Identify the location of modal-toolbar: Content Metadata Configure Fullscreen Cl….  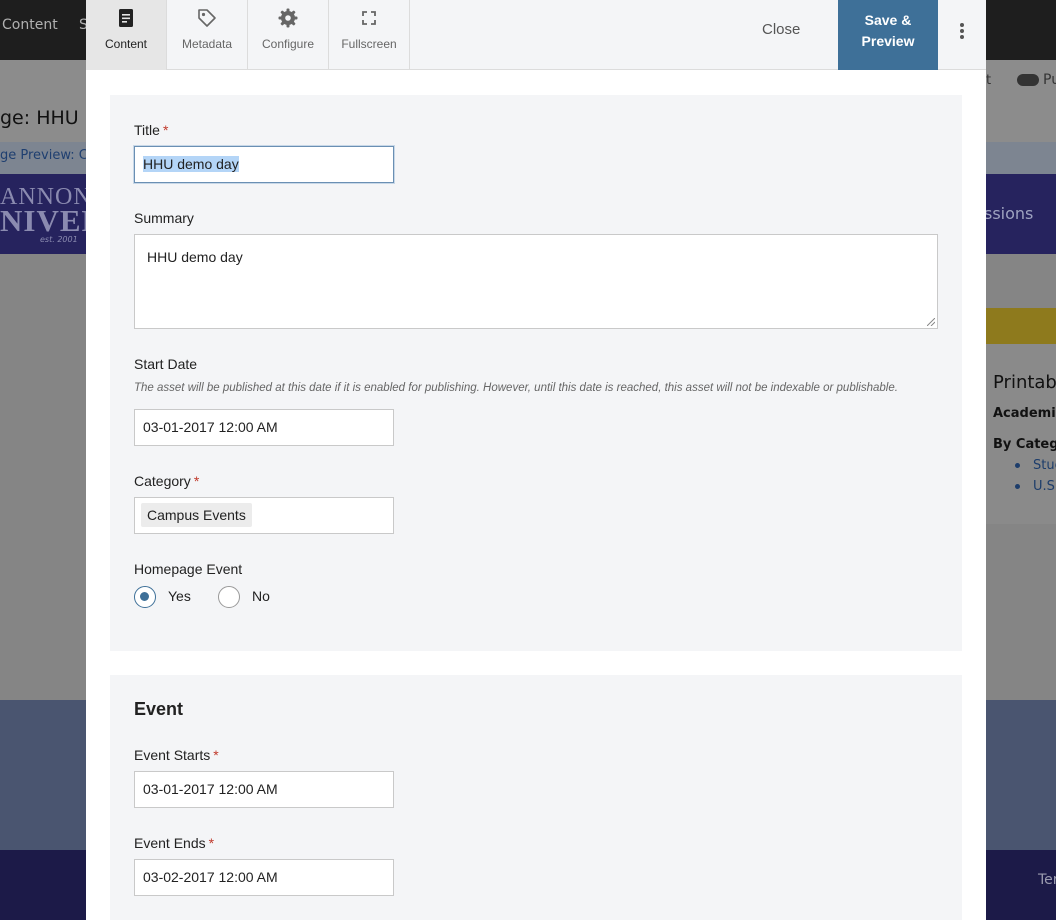
(536, 35).